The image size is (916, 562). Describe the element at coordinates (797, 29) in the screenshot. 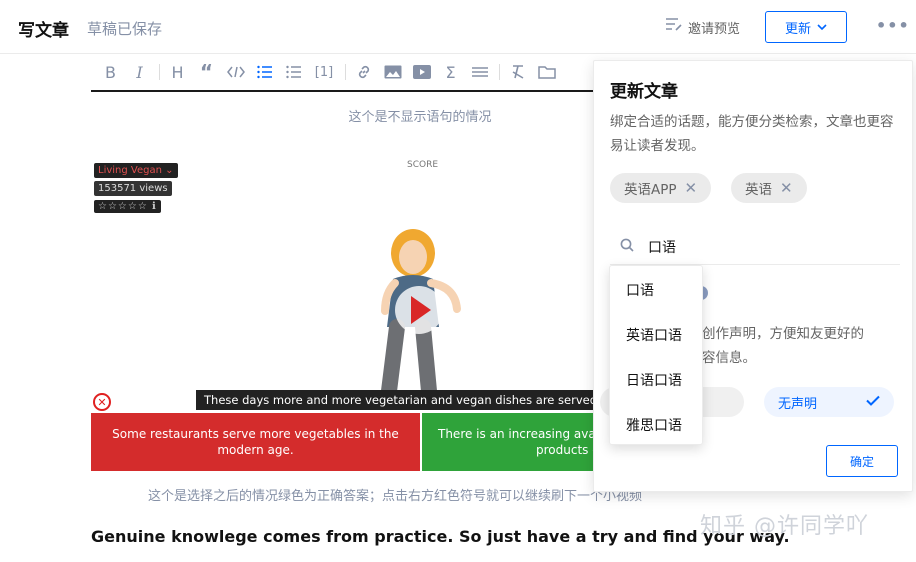

I see `update-label: 更新` at that location.